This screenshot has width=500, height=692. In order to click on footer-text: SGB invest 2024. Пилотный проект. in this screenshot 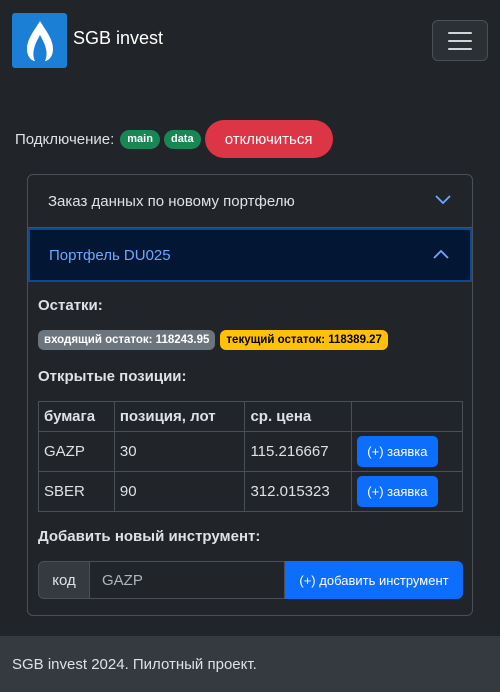, I will do `click(134, 664)`.